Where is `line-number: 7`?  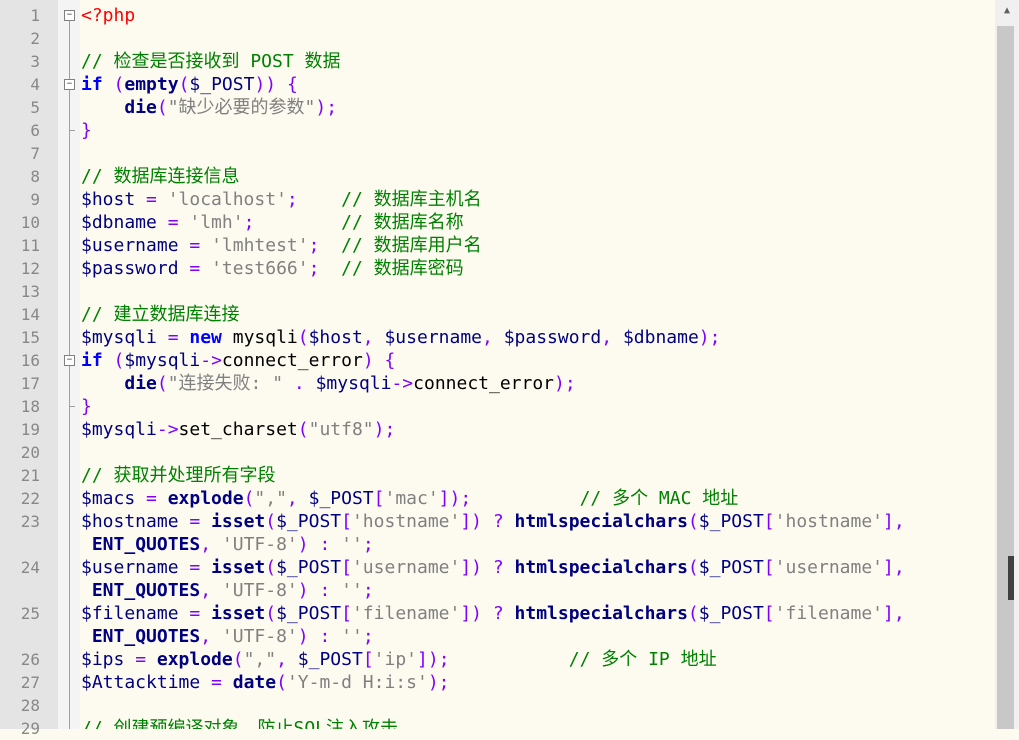 line-number: 7 is located at coordinates (35, 153).